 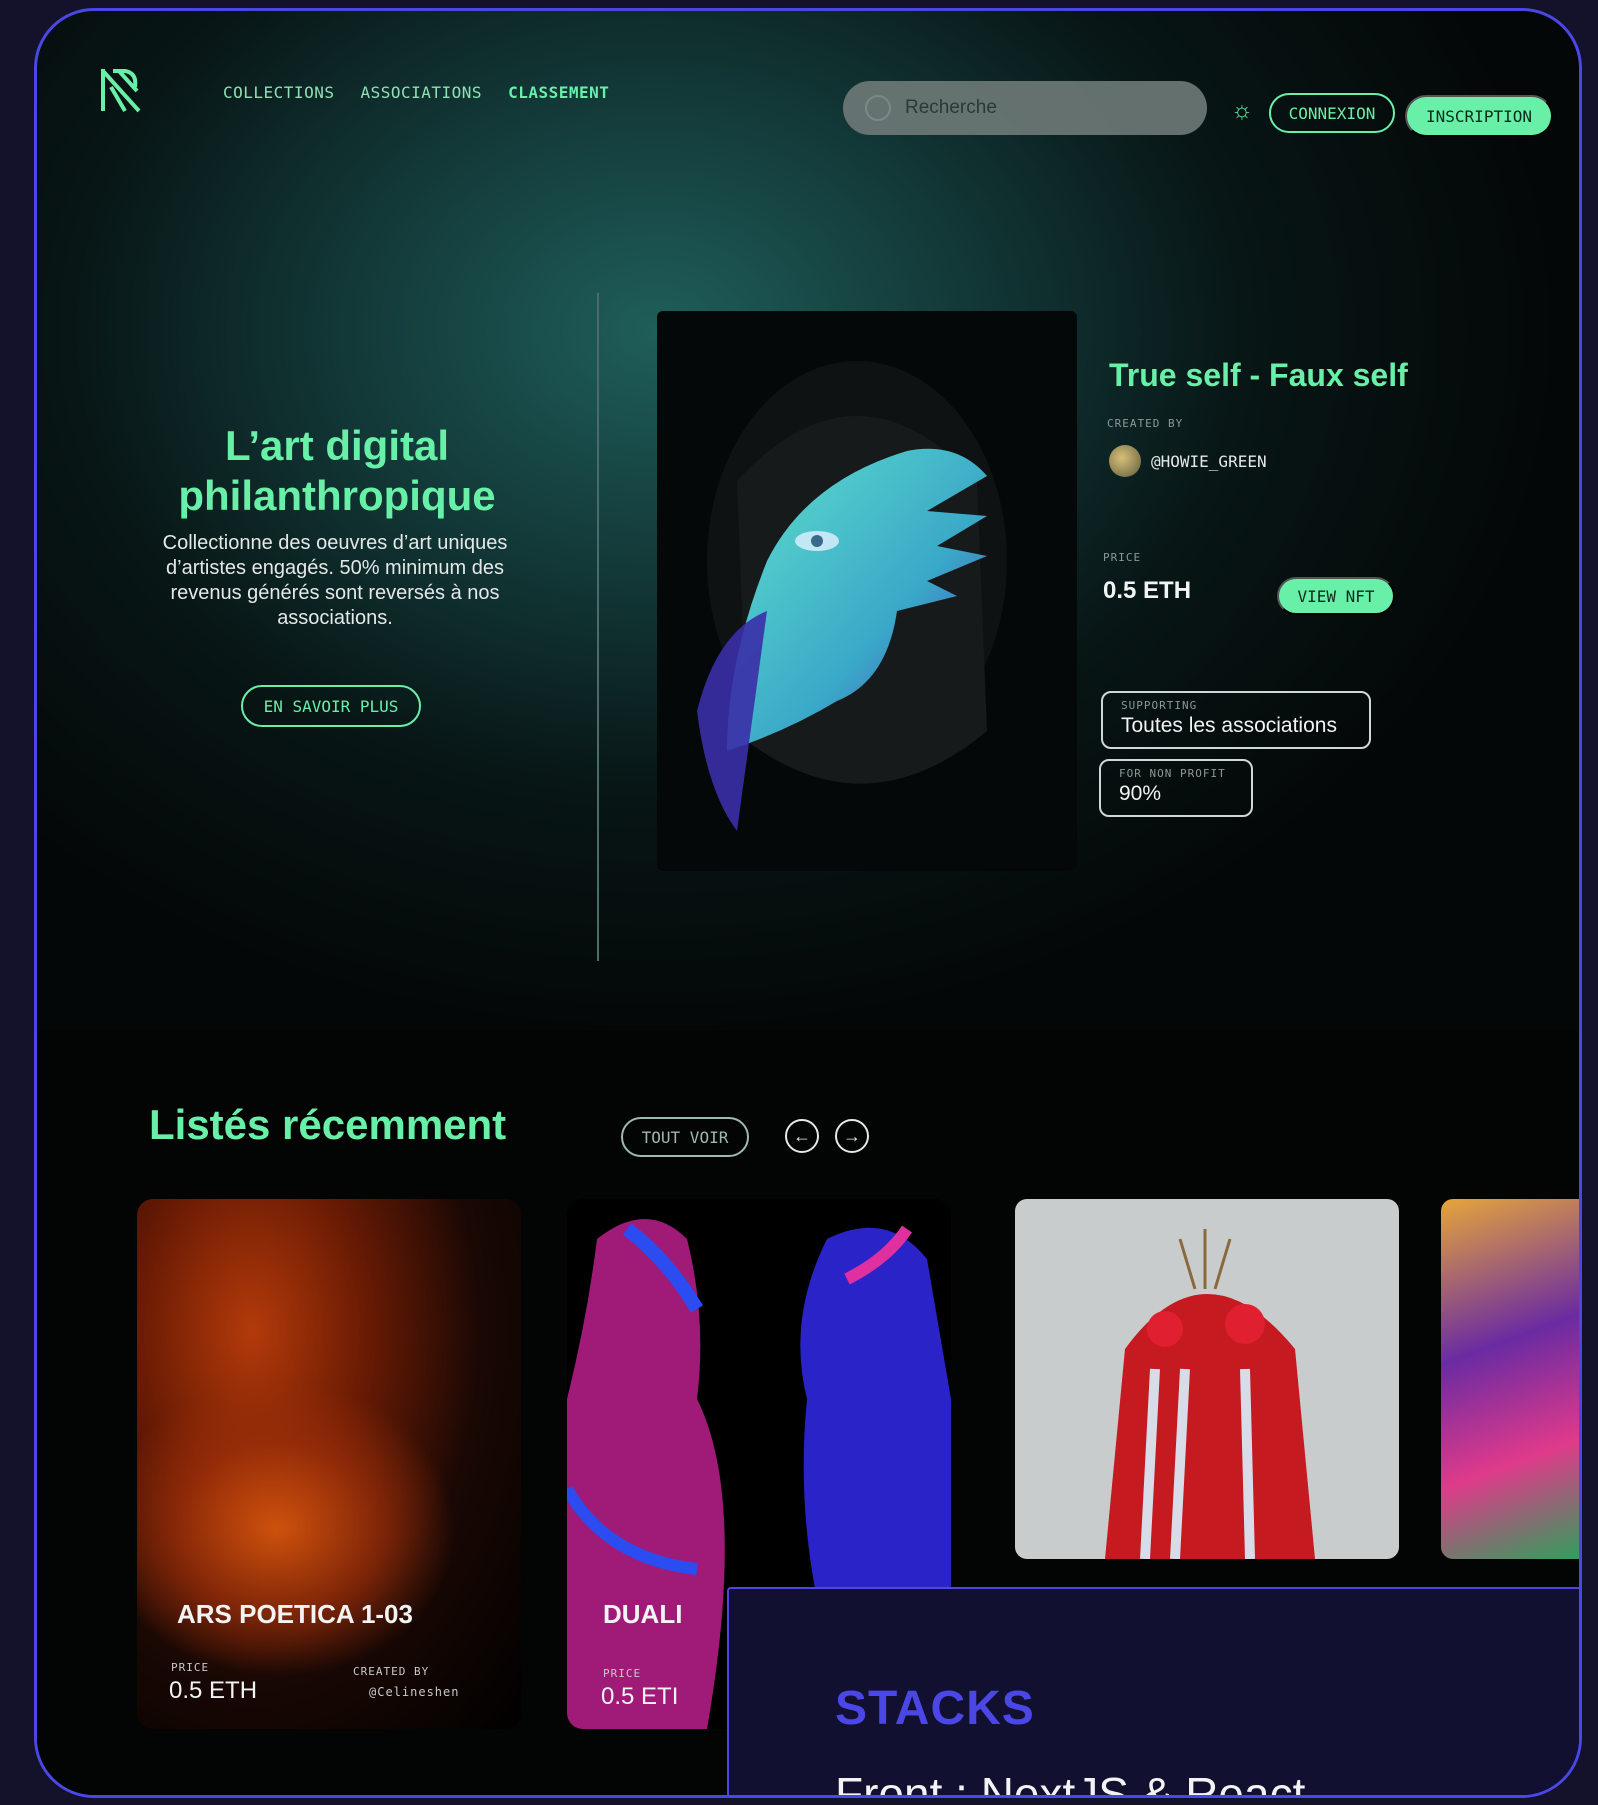 What do you see at coordinates (1122, 557) in the screenshot?
I see `price-label: PRICE` at bounding box center [1122, 557].